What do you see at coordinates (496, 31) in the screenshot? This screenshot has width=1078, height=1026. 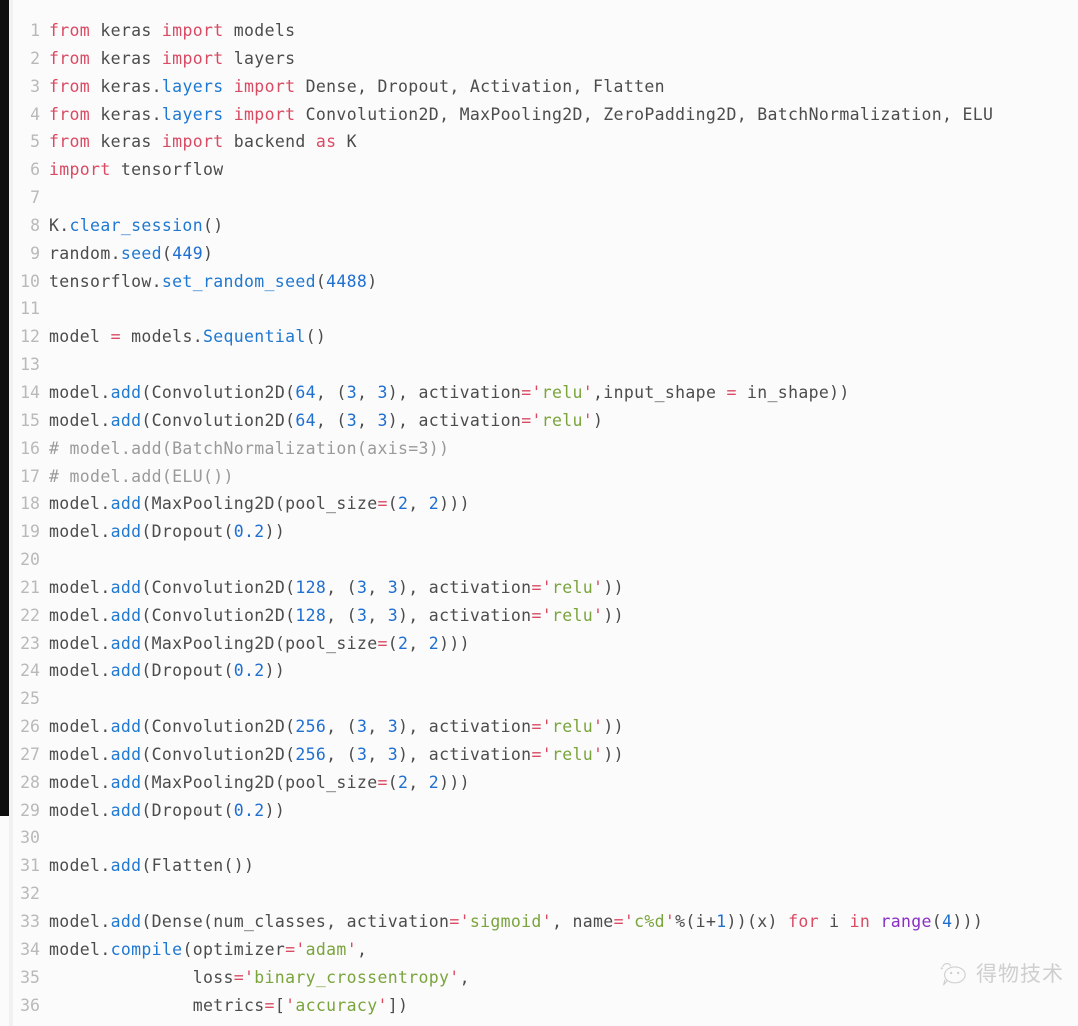 I see `code-line: 1 from keras import models` at bounding box center [496, 31].